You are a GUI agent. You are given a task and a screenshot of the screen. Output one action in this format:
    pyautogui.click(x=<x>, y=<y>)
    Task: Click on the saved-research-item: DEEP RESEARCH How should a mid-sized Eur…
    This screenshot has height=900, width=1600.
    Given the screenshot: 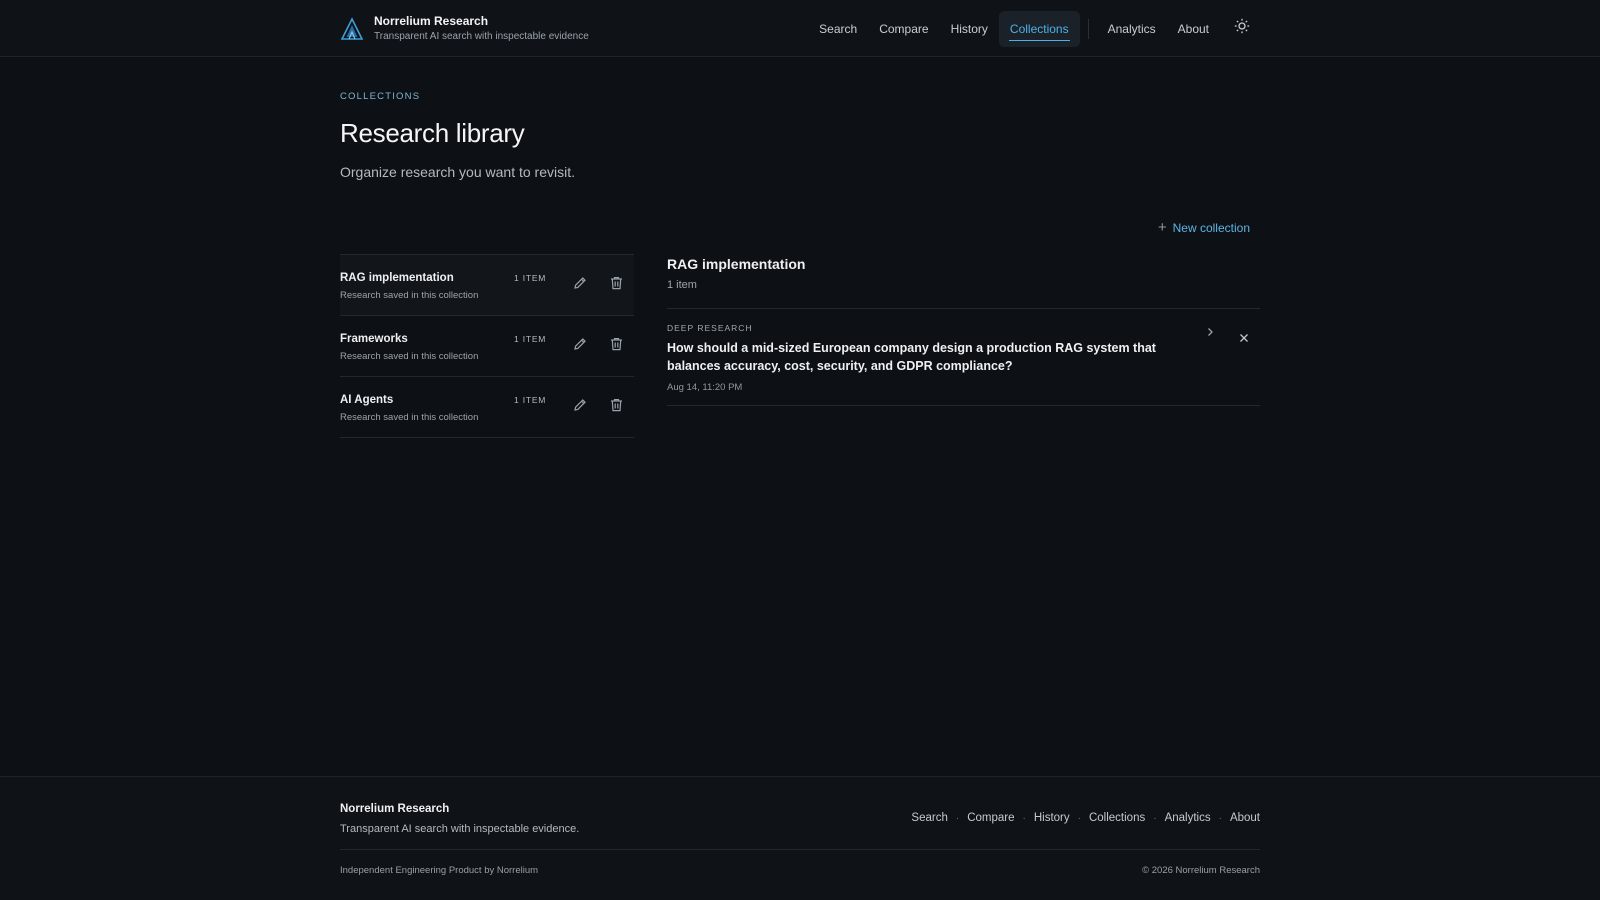 What is the action you would take?
    pyautogui.click(x=963, y=357)
    